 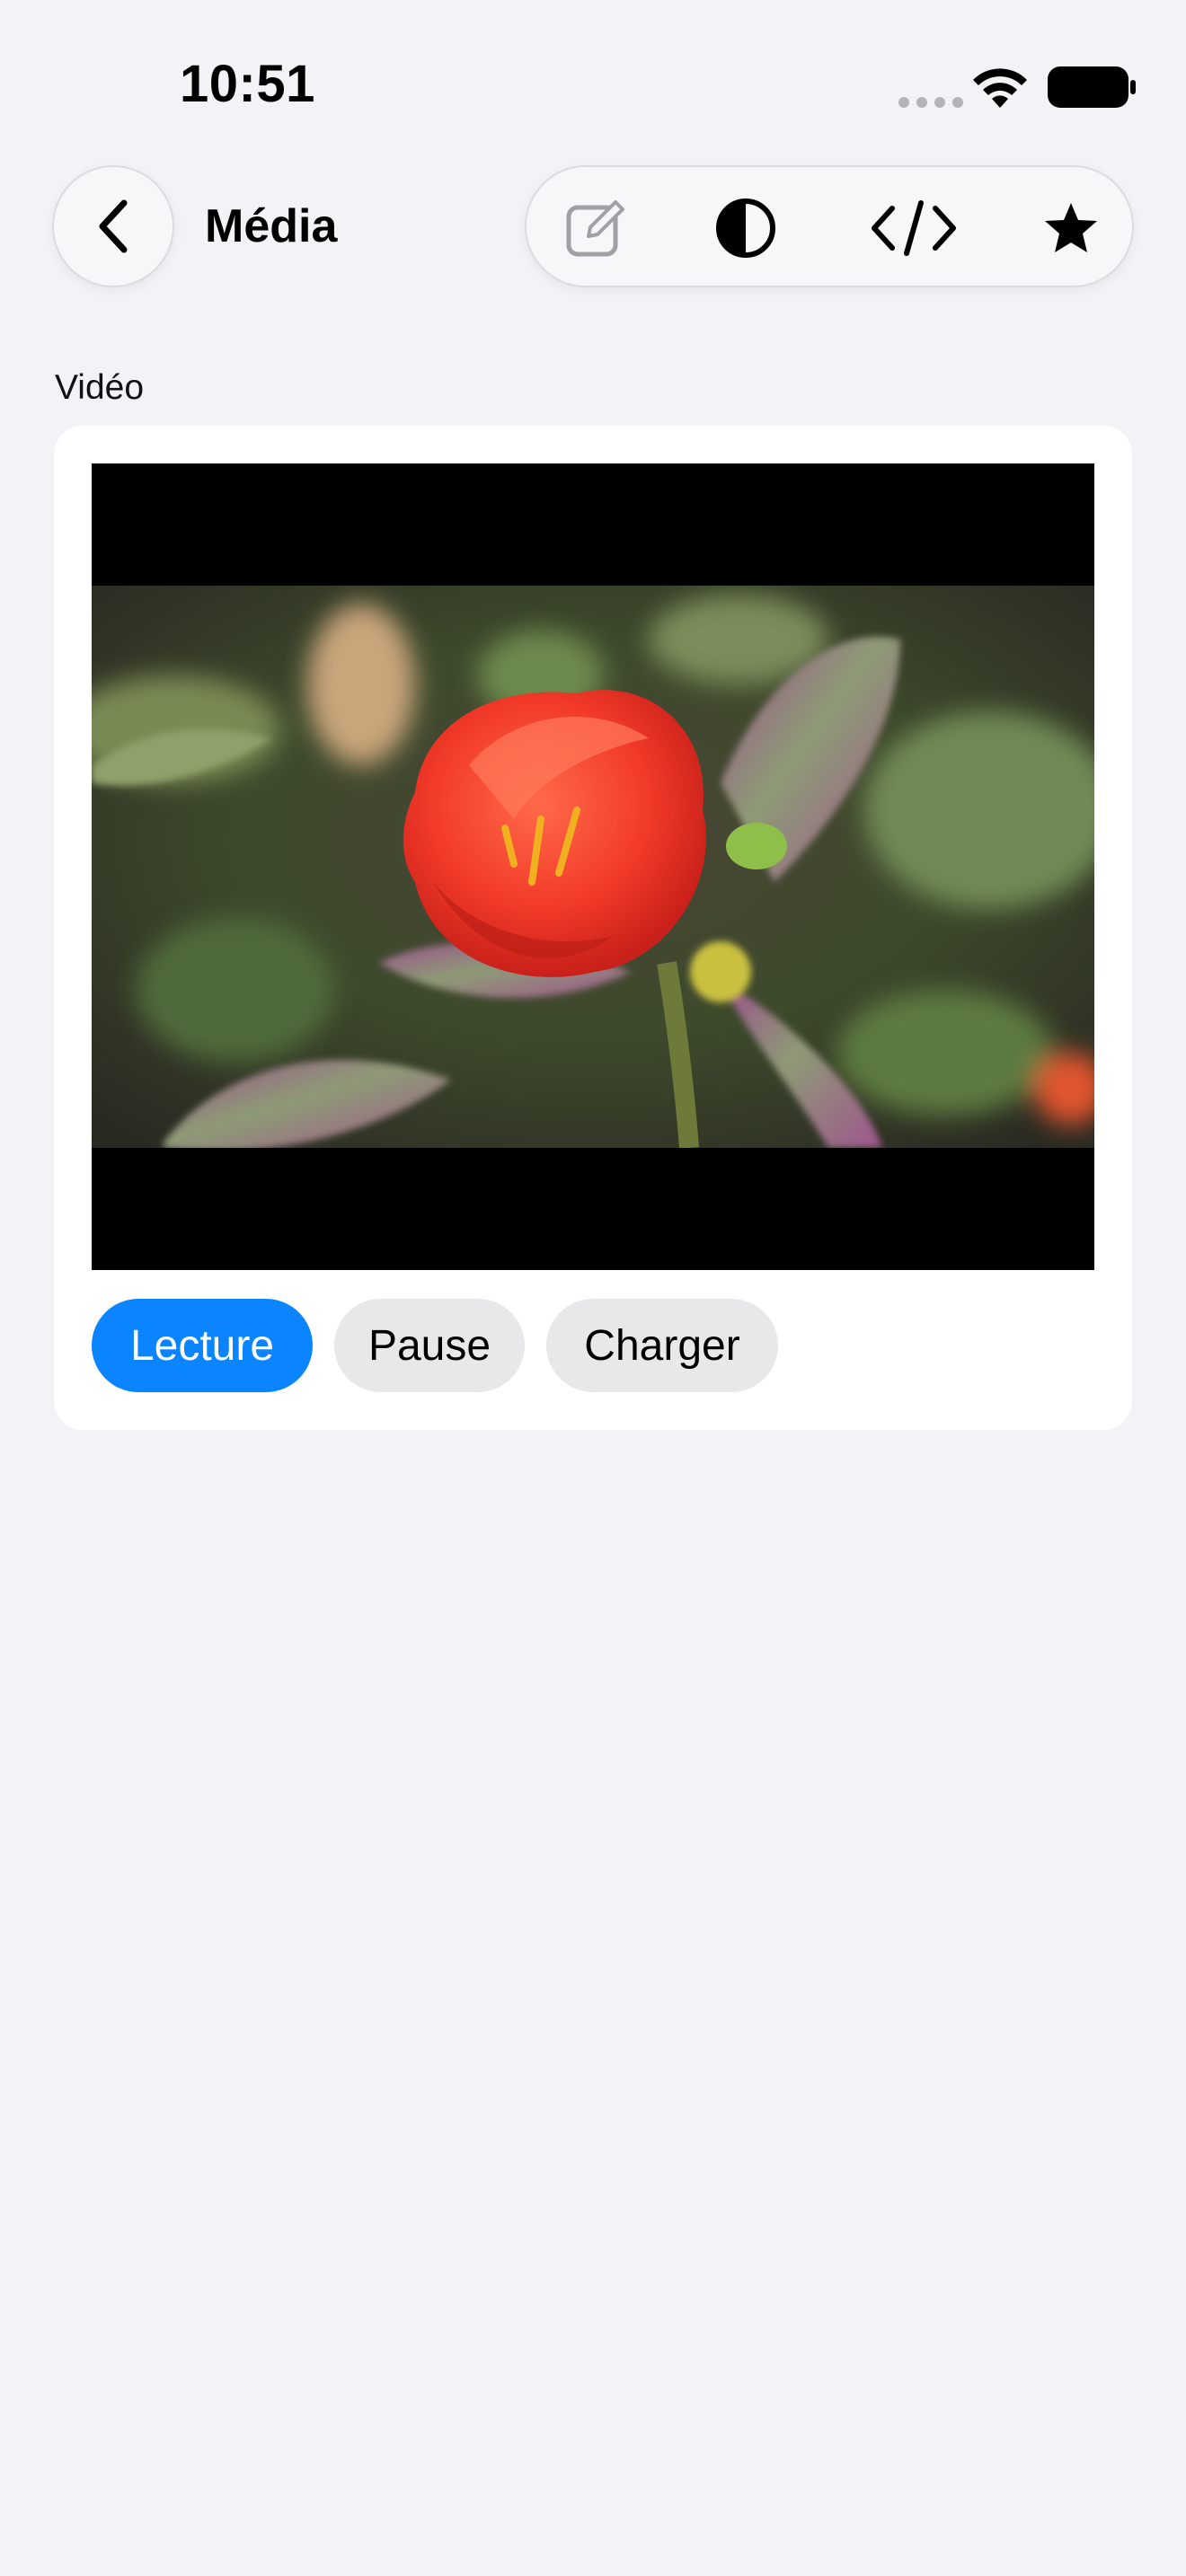 I want to click on compose-icon, so click(x=595, y=228).